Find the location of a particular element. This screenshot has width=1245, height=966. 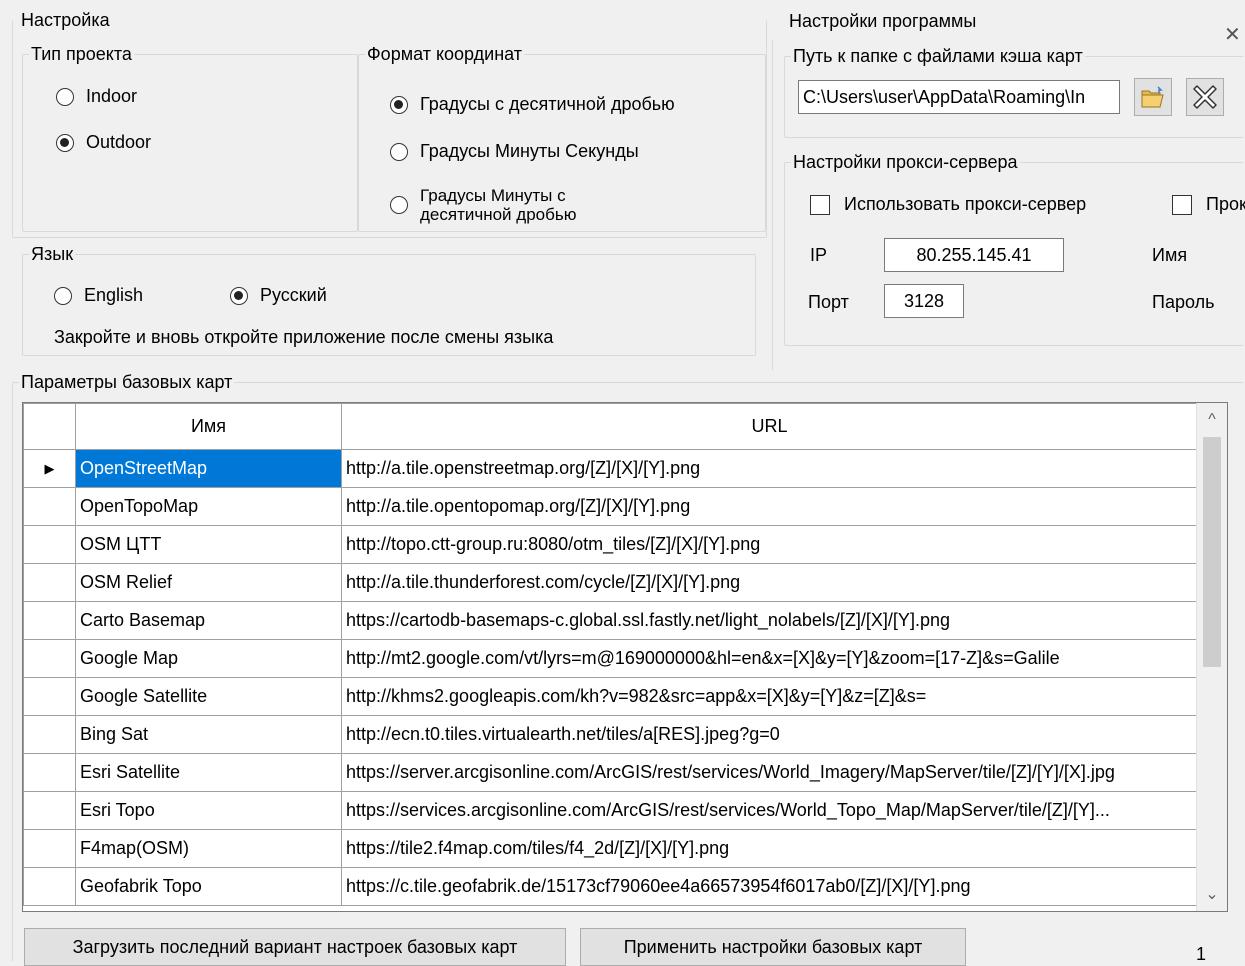

cell-name: OSM ЦТТ is located at coordinates (208, 544).